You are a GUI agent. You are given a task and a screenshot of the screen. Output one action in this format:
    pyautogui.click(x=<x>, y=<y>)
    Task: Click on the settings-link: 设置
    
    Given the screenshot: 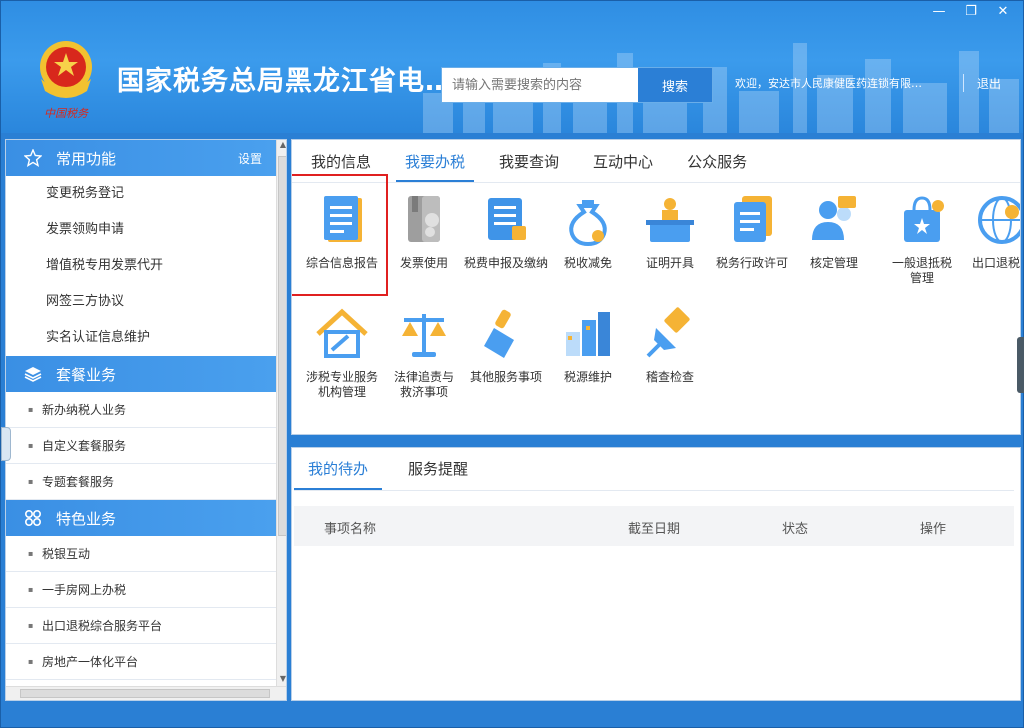 What is the action you would take?
    pyautogui.click(x=250, y=158)
    